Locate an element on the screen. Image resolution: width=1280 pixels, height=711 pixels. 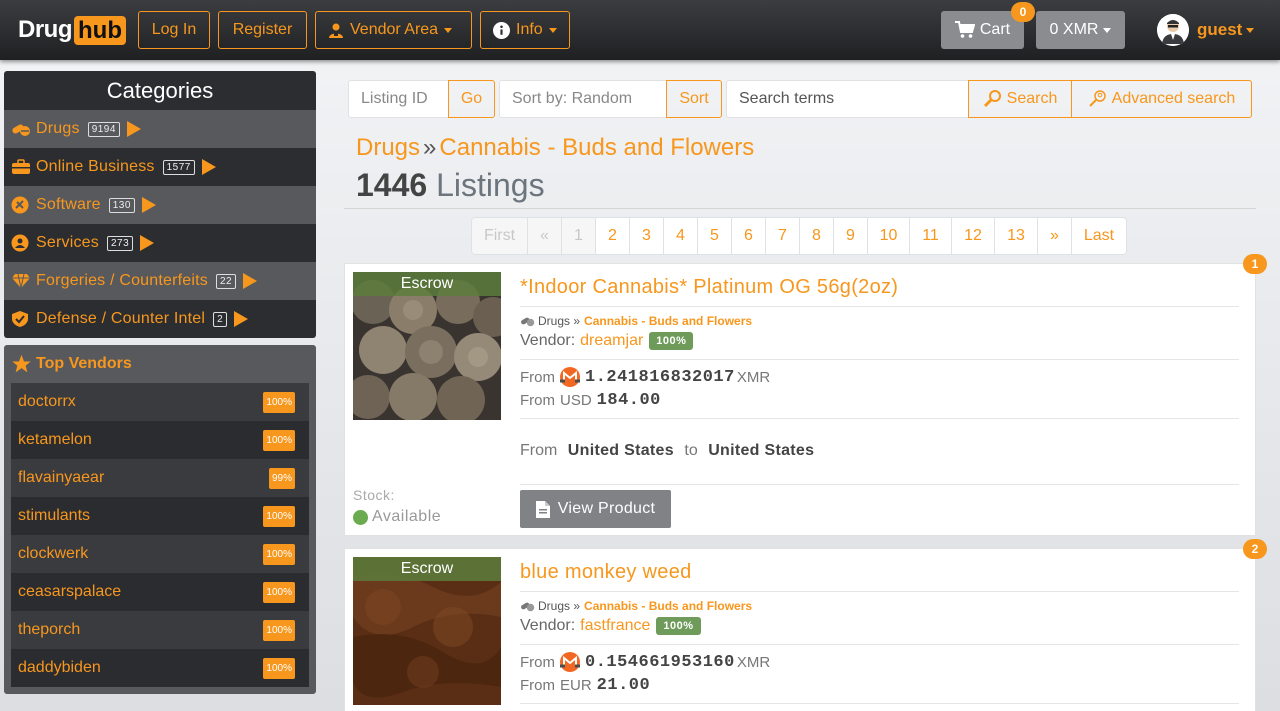
vendor-item: ketamelon 100% is located at coordinates (160, 440).